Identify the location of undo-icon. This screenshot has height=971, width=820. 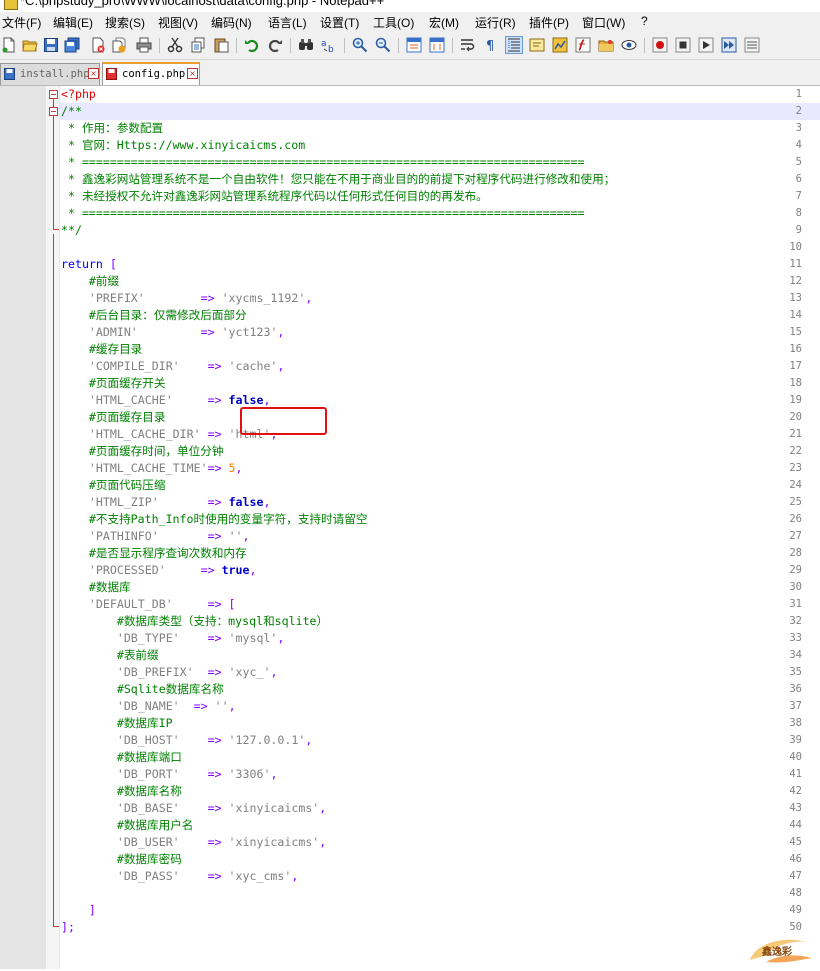
(252, 45).